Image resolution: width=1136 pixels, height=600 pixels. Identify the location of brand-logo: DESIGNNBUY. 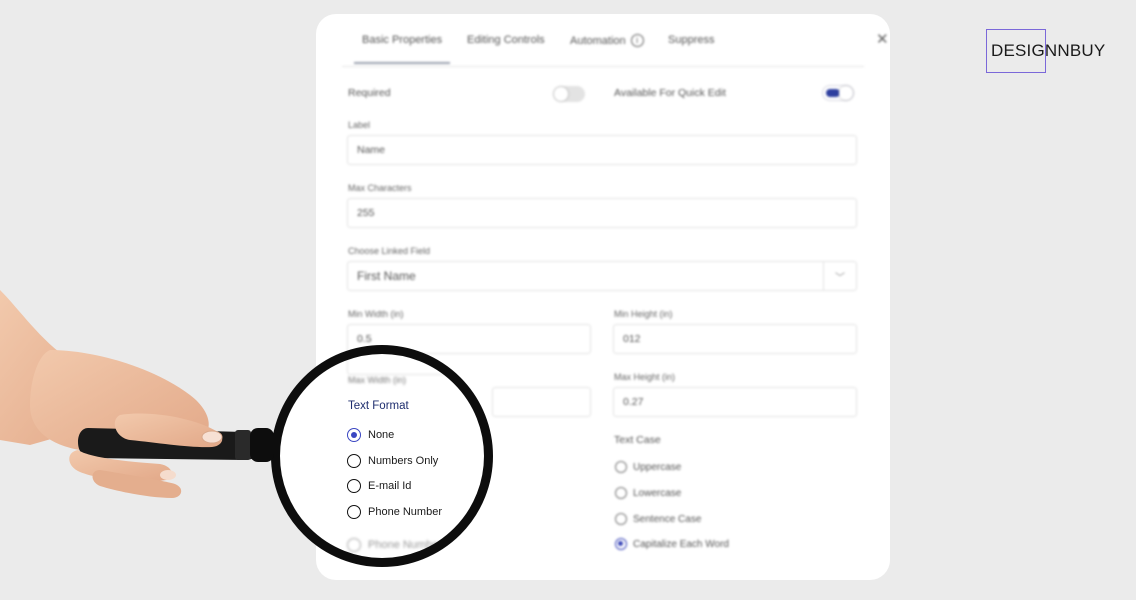
(1046, 51).